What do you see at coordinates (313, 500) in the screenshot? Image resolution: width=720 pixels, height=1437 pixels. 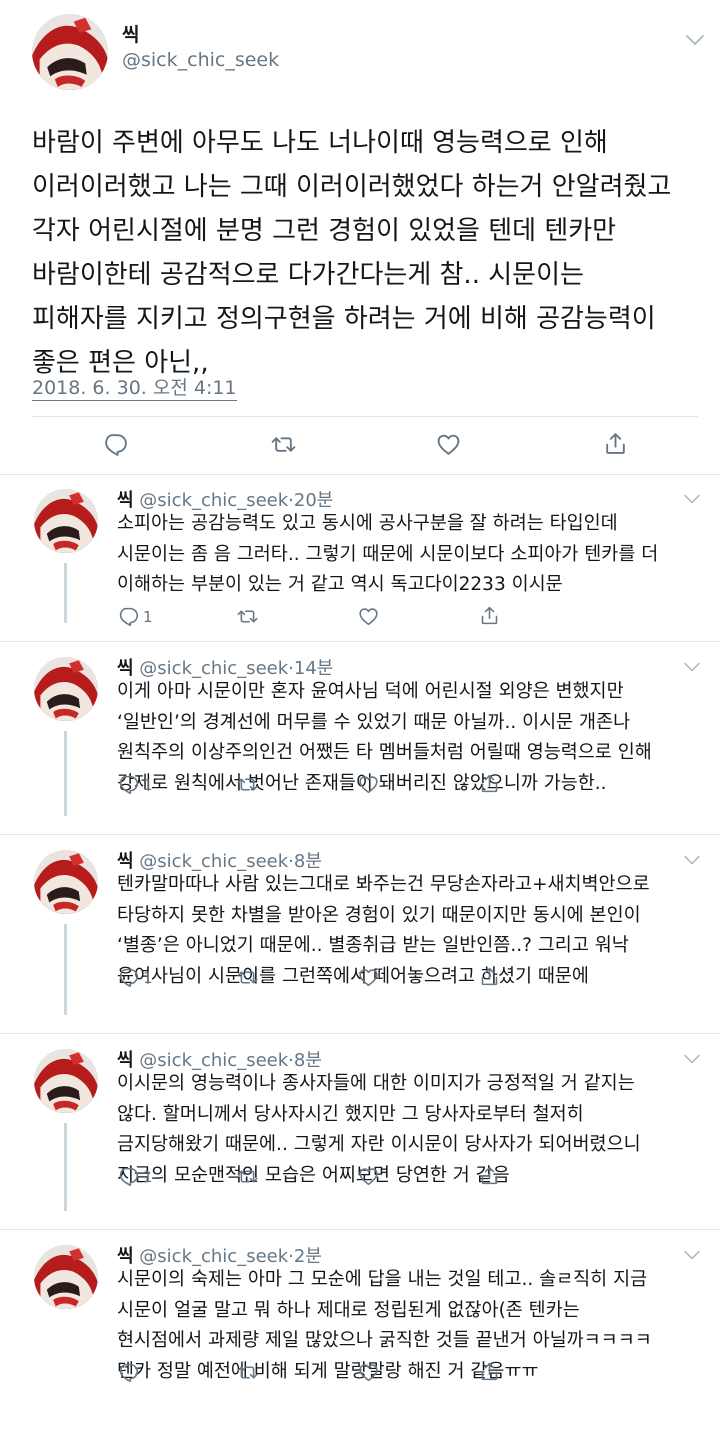 I see `reply-time: 20분` at bounding box center [313, 500].